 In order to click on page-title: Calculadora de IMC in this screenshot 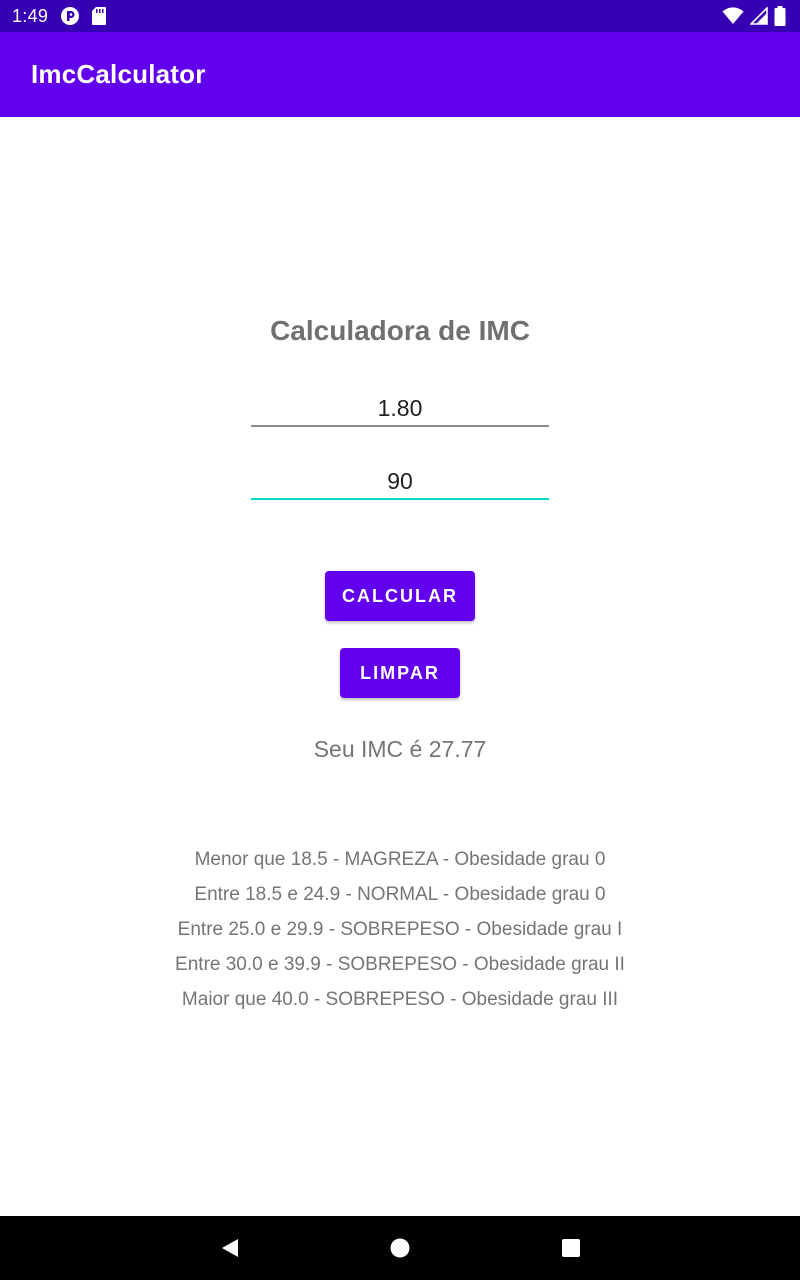, I will do `click(400, 330)`.